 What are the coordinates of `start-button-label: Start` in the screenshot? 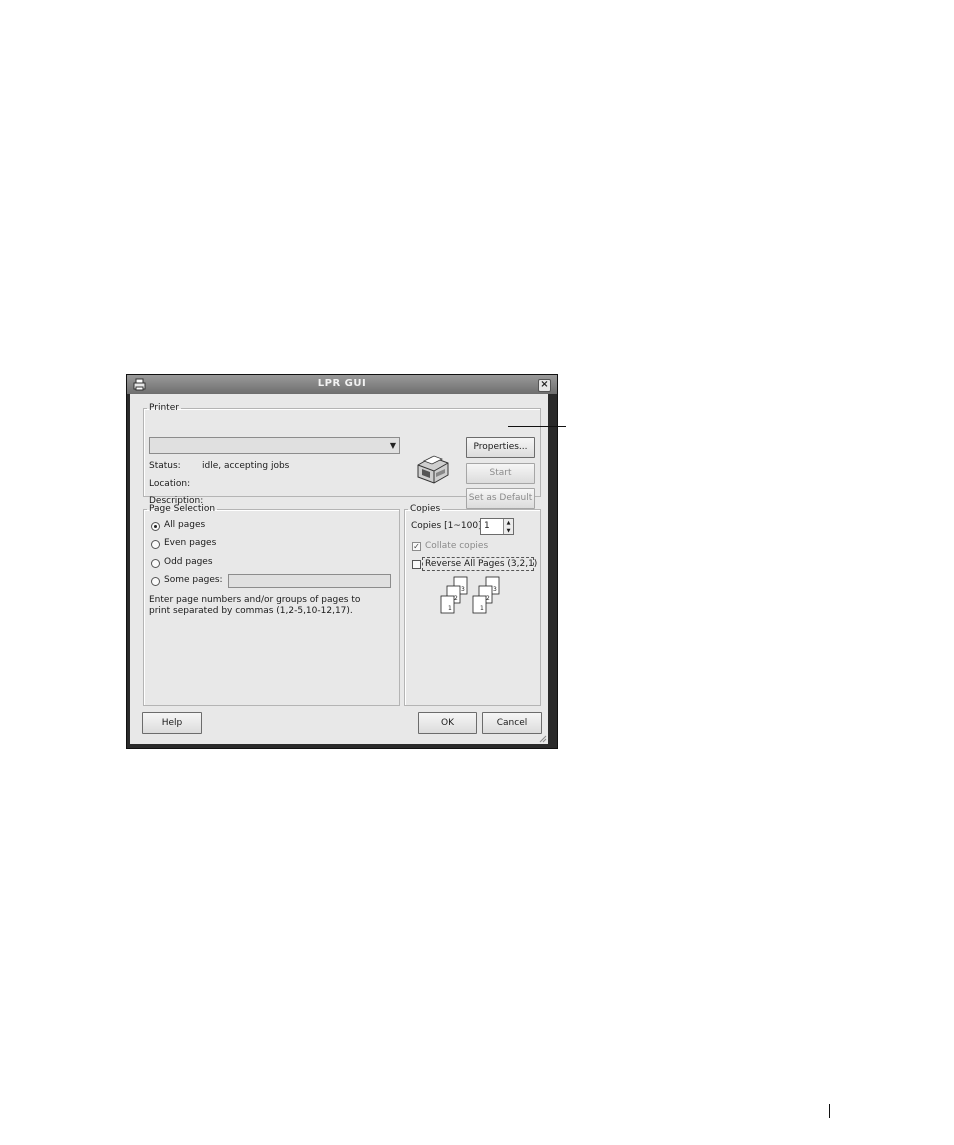 It's located at (500, 473).